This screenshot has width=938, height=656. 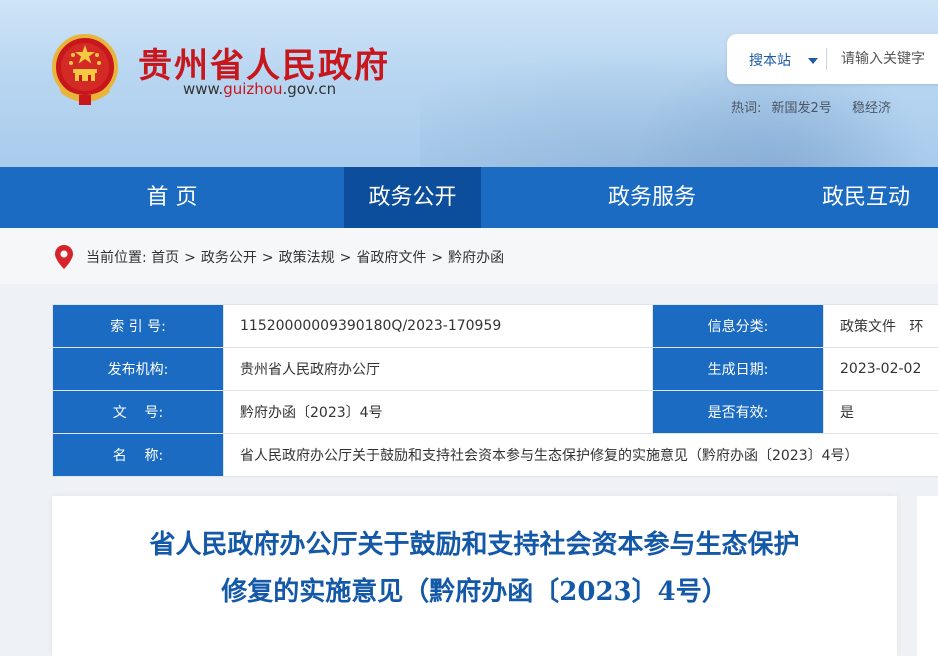 What do you see at coordinates (165, 258) in the screenshot?
I see `breadcrumb-link-home: 首页` at bounding box center [165, 258].